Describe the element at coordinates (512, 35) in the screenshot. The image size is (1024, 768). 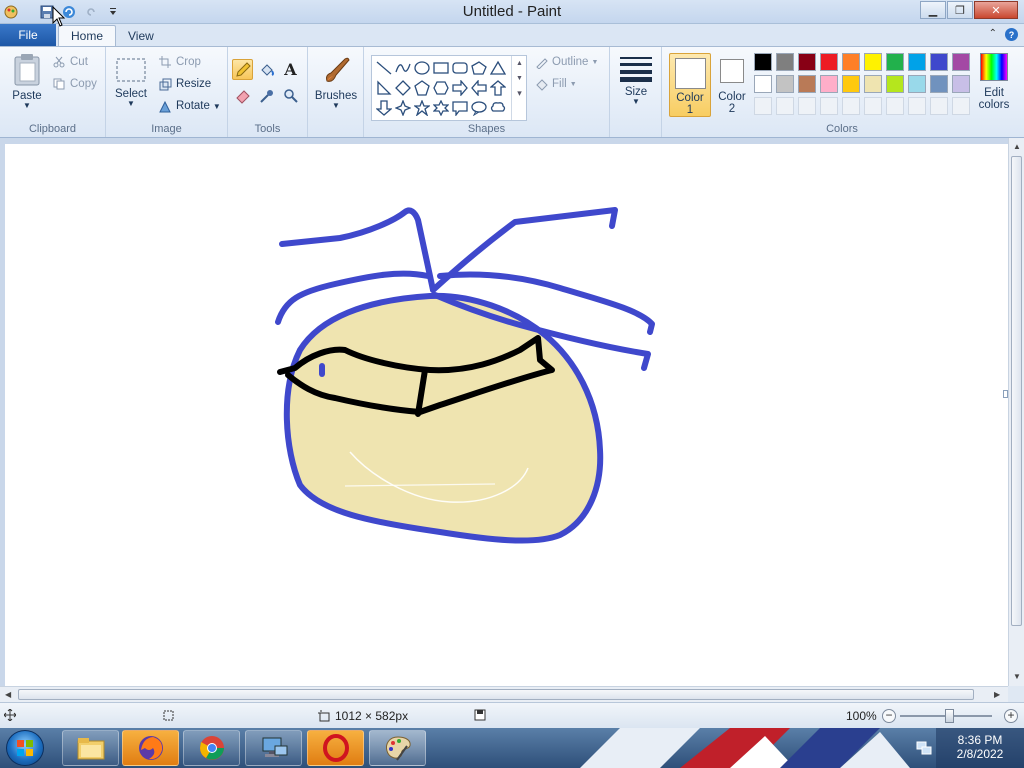
I see `ribbon-tabs: File Home View ⌃ ?` at that location.